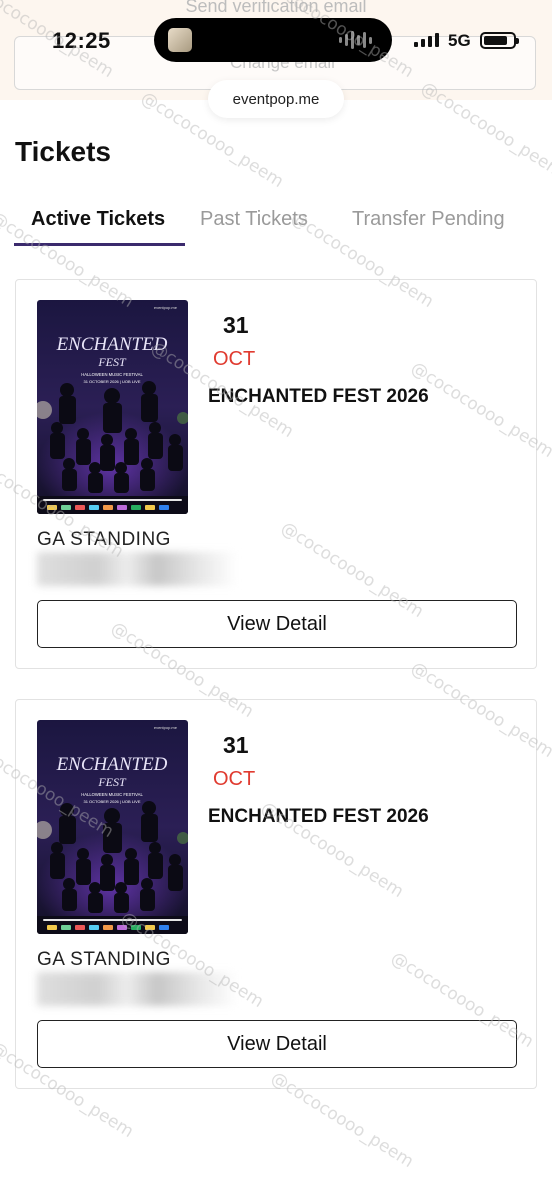  What do you see at coordinates (355, 40) in the screenshot?
I see `audio-waveform-icon` at bounding box center [355, 40].